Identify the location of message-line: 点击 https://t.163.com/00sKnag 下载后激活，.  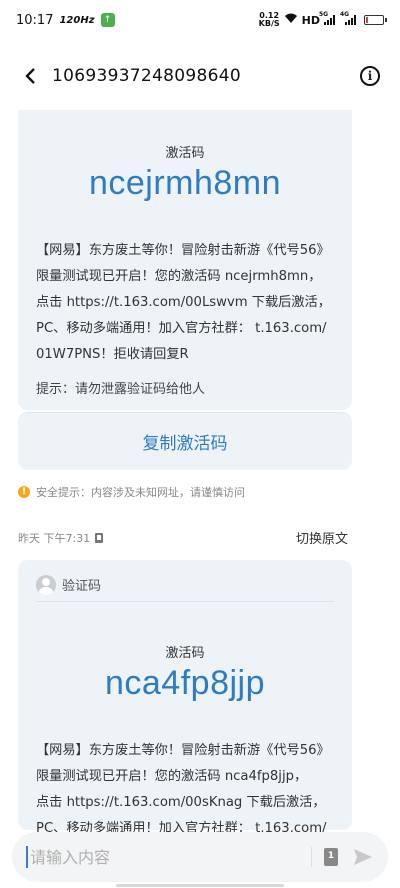
(189, 803).